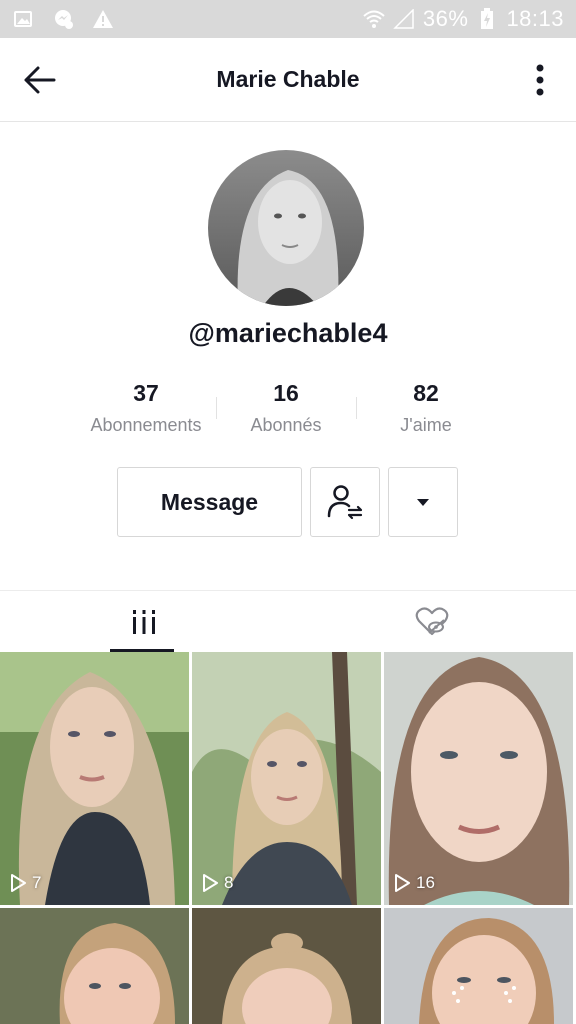  What do you see at coordinates (286, 425) in the screenshot?
I see `stat-label: Abonnés` at bounding box center [286, 425].